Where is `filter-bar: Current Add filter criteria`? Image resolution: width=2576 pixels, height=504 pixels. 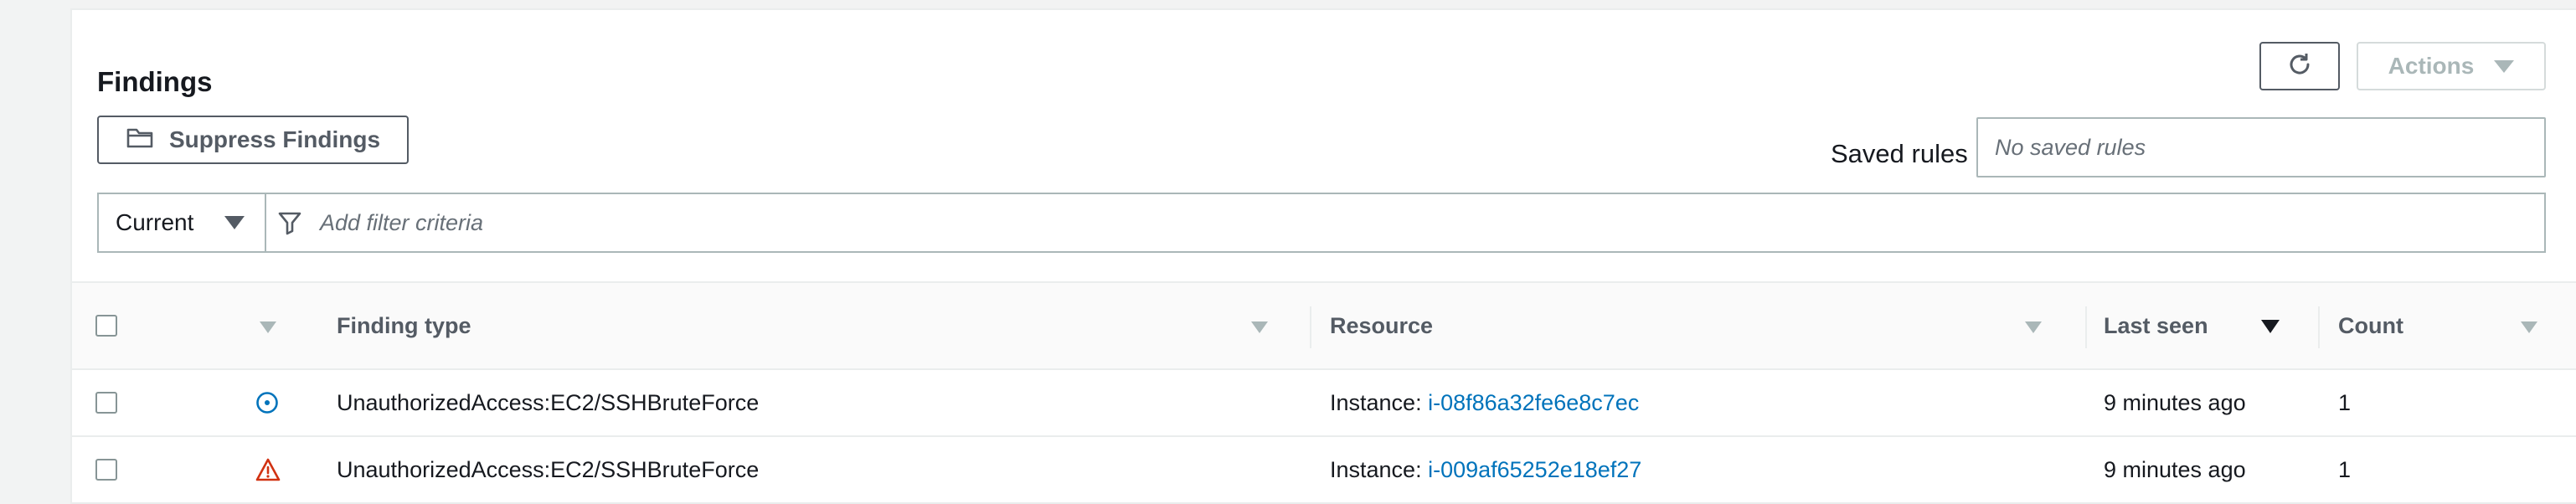
filter-bar: Current Add filter criteria is located at coordinates (1321, 223).